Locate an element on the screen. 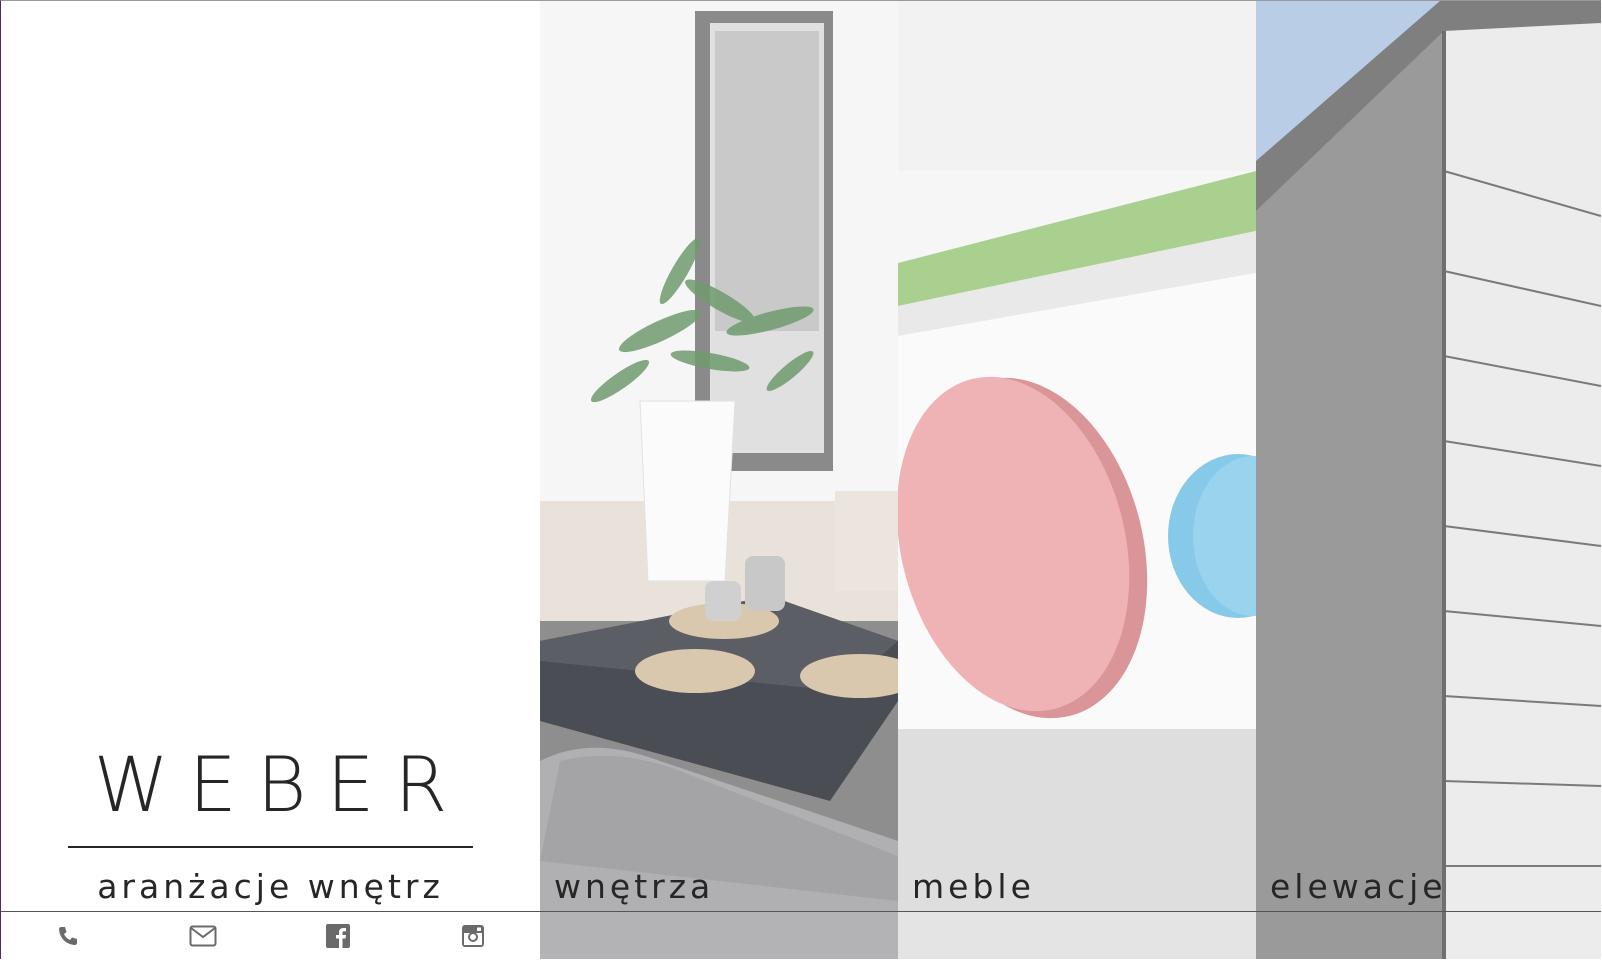 The image size is (1602, 960). social-bar is located at coordinates (270, 935).